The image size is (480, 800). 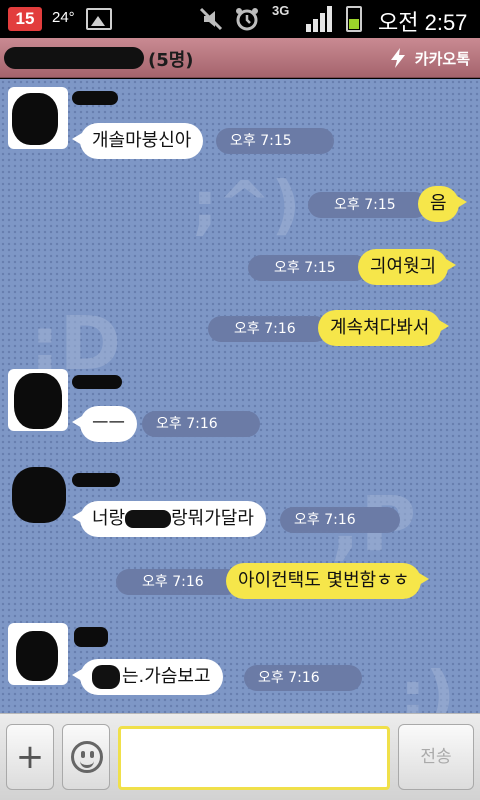 What do you see at coordinates (320, 19) in the screenshot?
I see `signal-icon` at bounding box center [320, 19].